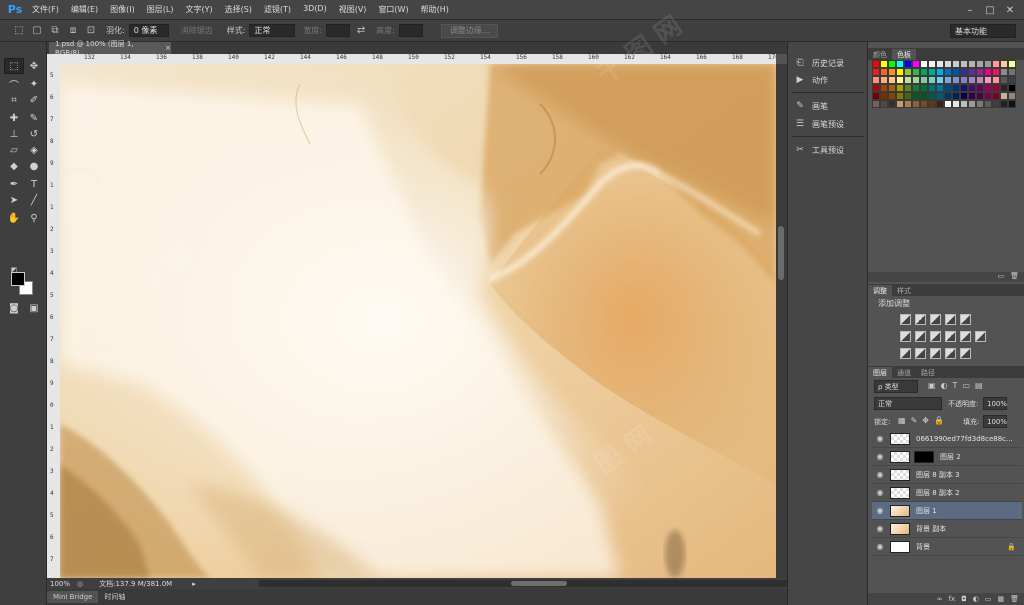 The width and height of the screenshot is (1024, 605). What do you see at coordinates (160, 9) in the screenshot?
I see `menu-item: 图层(L)` at bounding box center [160, 9].